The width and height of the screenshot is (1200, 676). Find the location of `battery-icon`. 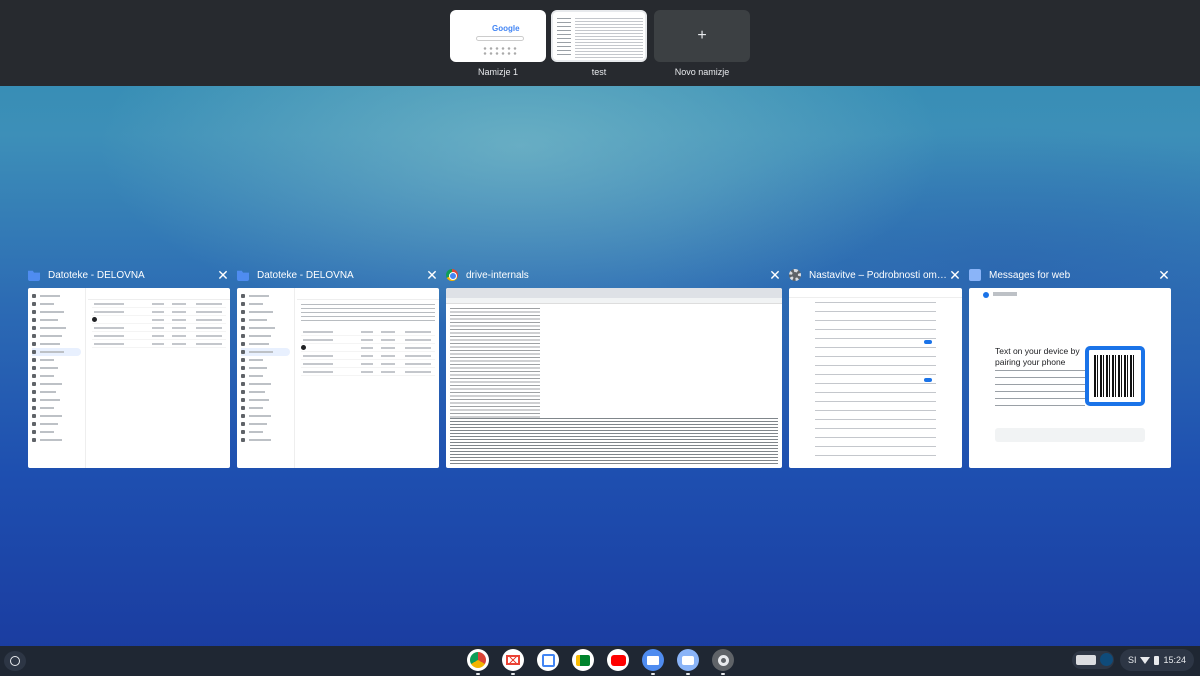

battery-icon is located at coordinates (1157, 660).